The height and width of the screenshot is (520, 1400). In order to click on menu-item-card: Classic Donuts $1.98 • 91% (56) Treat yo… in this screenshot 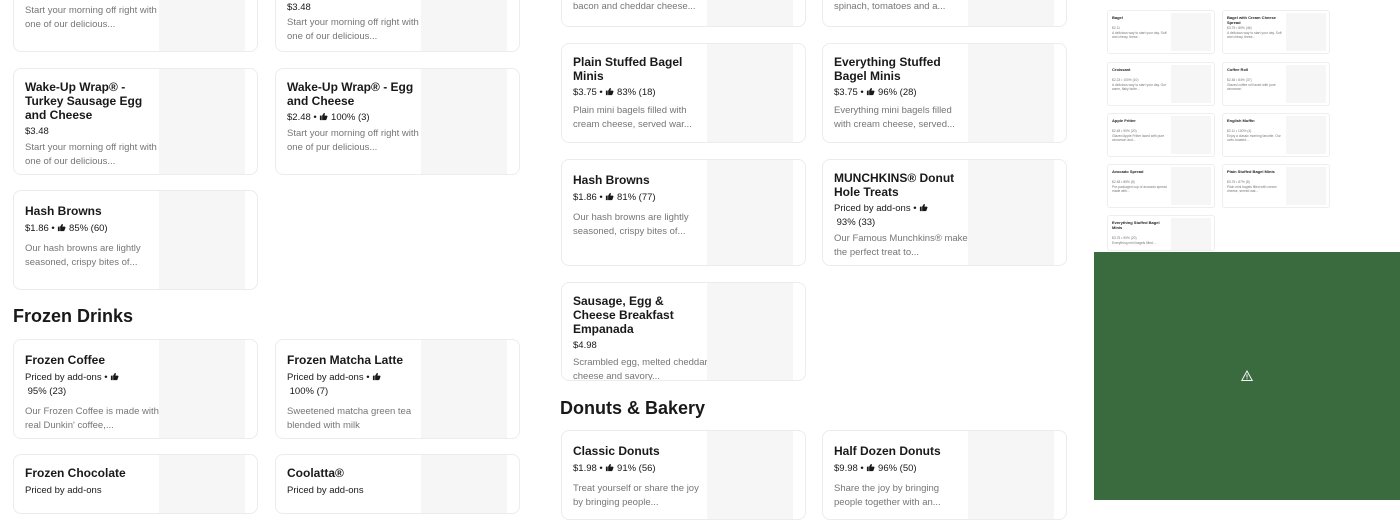, I will do `click(683, 475)`.